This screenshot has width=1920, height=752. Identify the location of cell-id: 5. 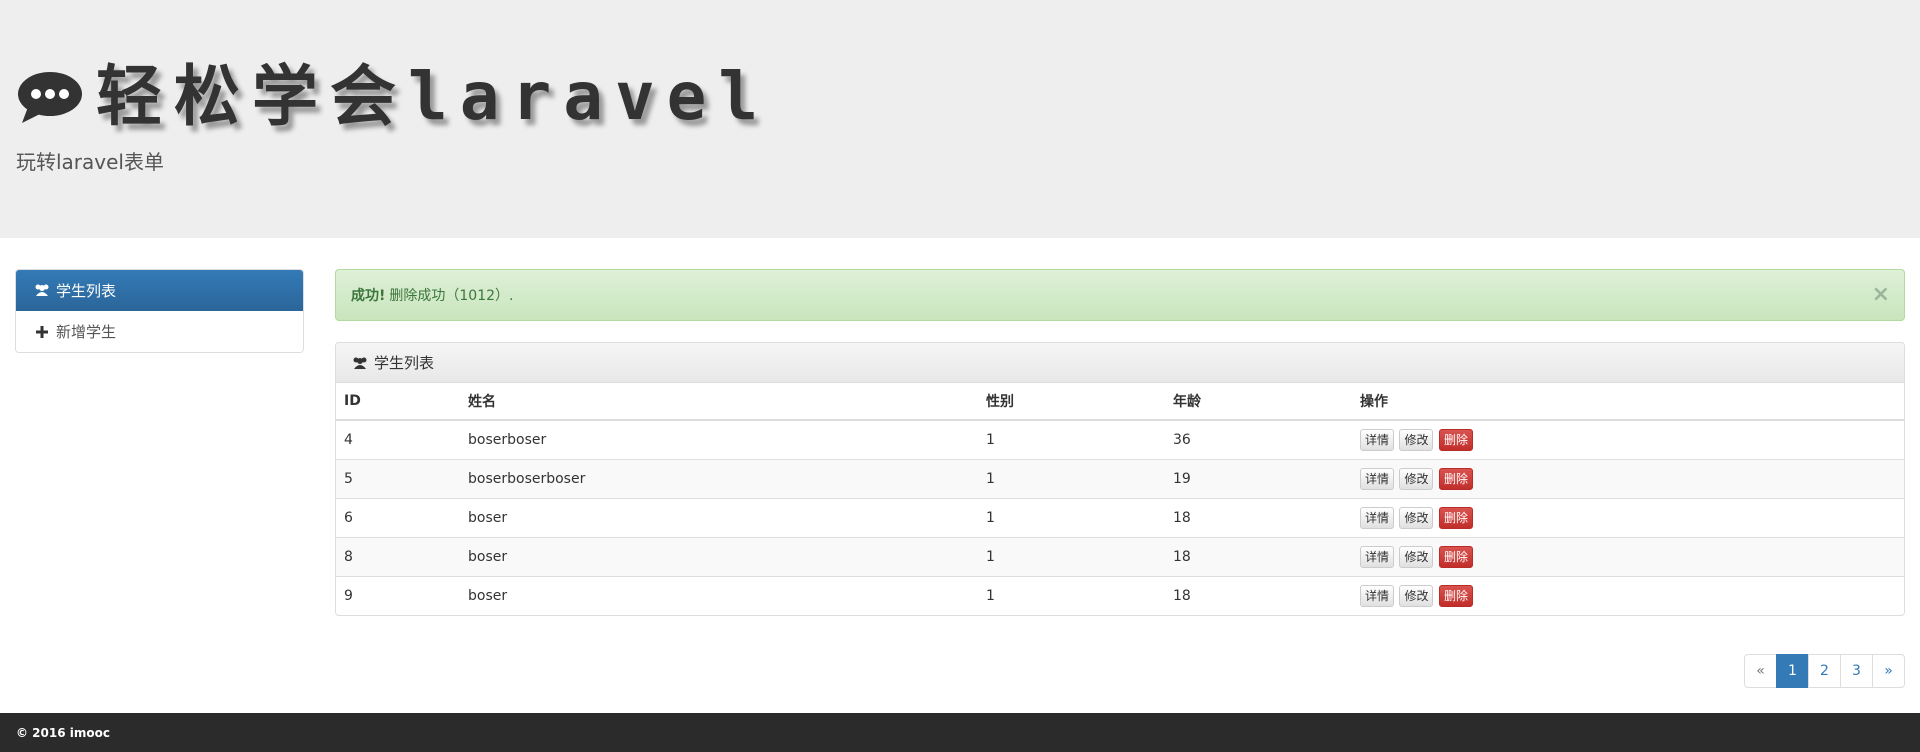
(398, 478).